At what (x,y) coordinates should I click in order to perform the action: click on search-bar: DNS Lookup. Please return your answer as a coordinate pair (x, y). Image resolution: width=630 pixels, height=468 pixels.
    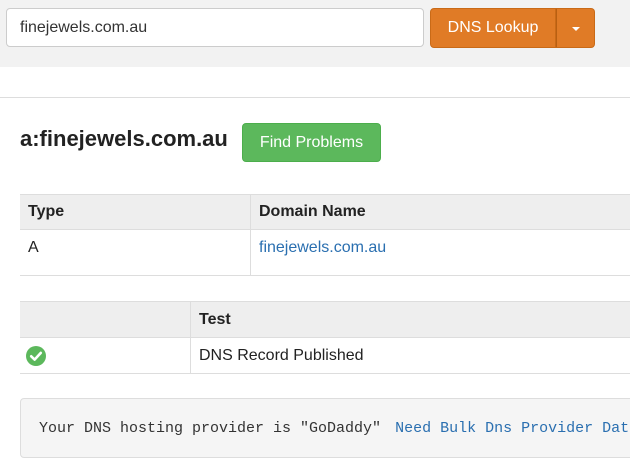
    Looking at the image, I should click on (315, 33).